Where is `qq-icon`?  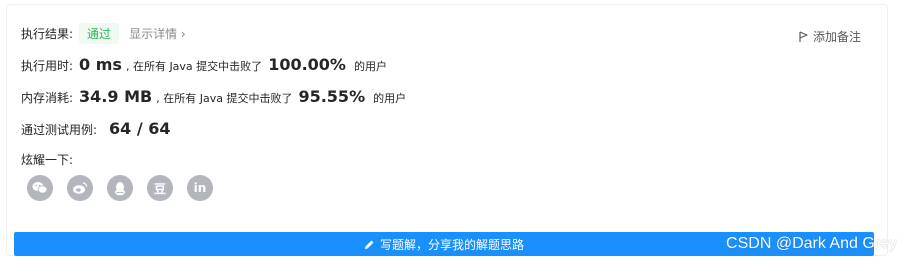 qq-icon is located at coordinates (120, 188).